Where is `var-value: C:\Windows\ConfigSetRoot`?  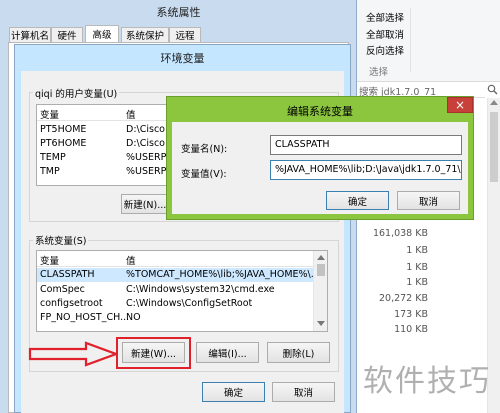
var-value: C:\Windows\ConfigSetRoot is located at coordinates (189, 303).